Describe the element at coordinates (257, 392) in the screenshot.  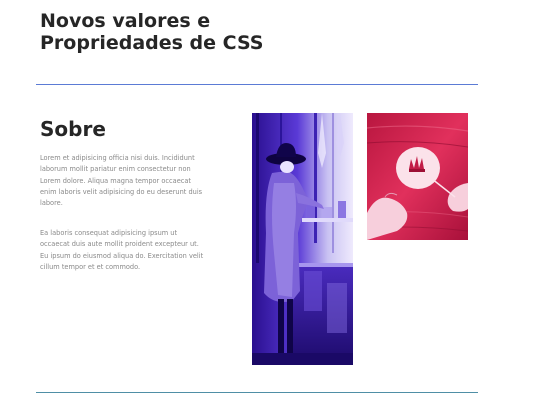
I see `bottom-divider` at that location.